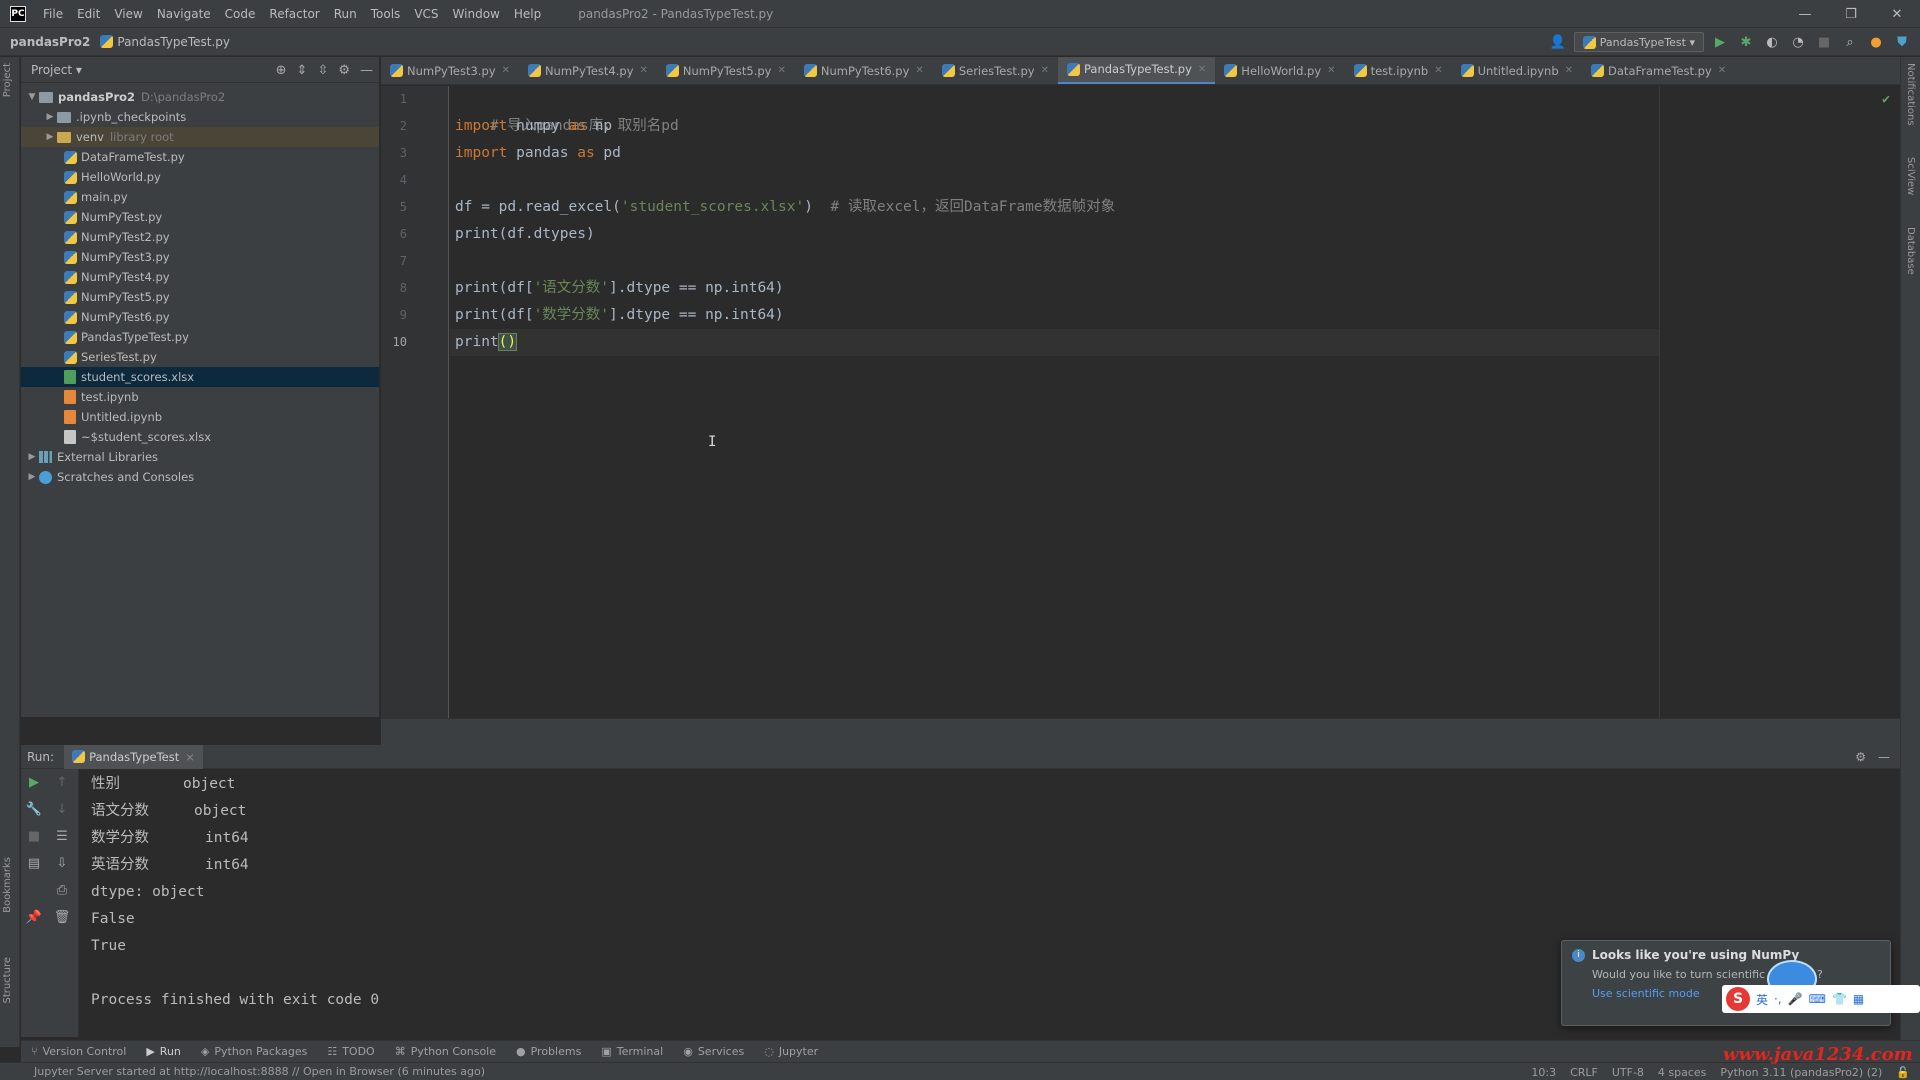 The image size is (1920, 1080). I want to click on tree-folder-checkpoints: ▶ .ipynb_checkpoints, so click(200, 117).